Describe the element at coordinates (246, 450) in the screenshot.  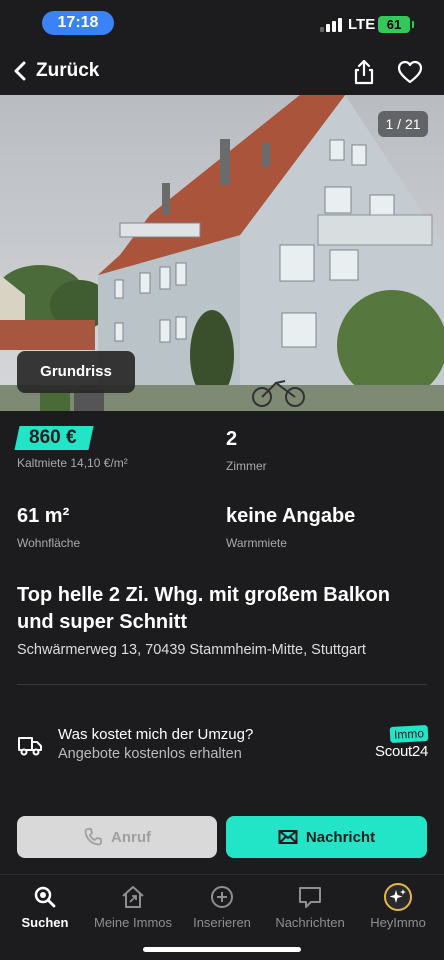
I see `rooms-fact: 2 Zimmer` at that location.